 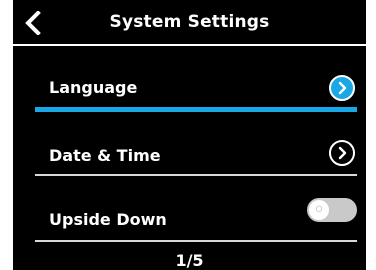 I want to click on setting-label-upside-down: Upside Down, so click(x=108, y=219).